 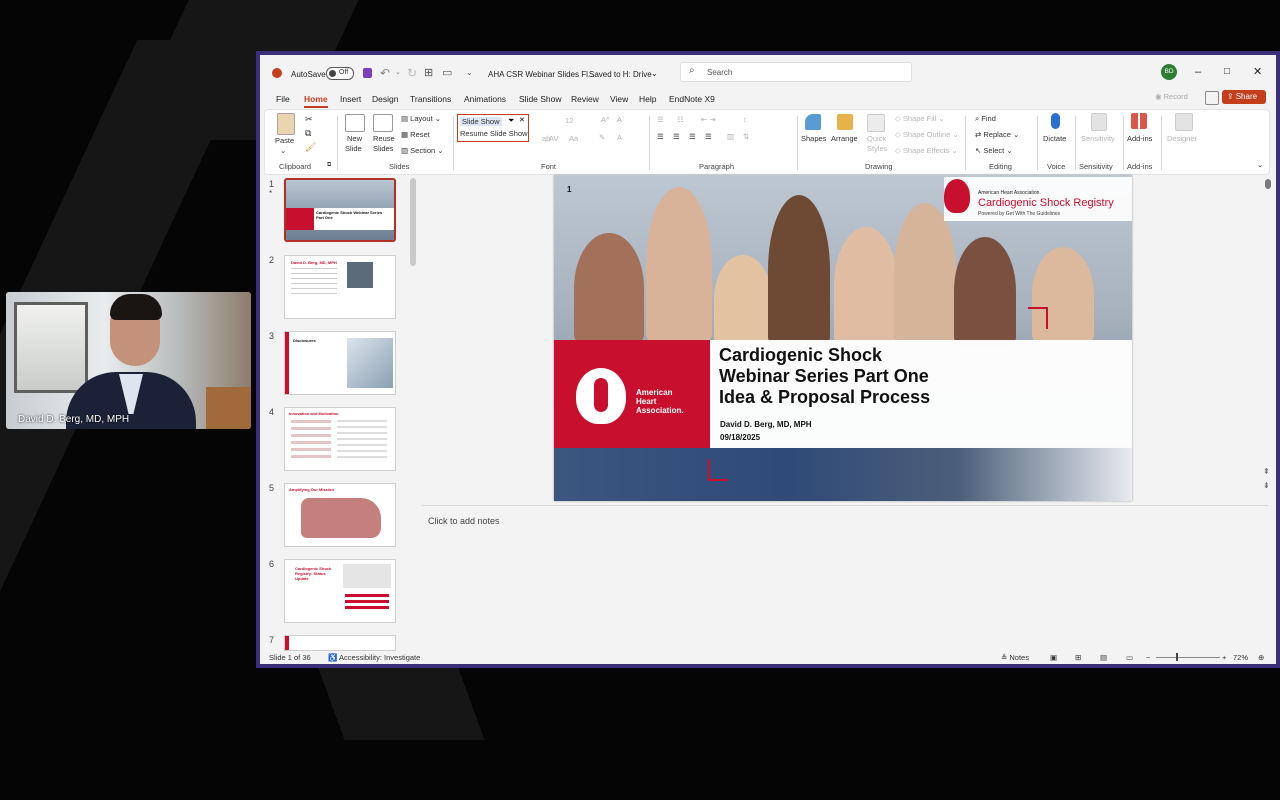 What do you see at coordinates (493, 128) in the screenshot?
I see `slideshow-tooltip: Slide Show ⏷ ✕ Resume Slide Show` at bounding box center [493, 128].